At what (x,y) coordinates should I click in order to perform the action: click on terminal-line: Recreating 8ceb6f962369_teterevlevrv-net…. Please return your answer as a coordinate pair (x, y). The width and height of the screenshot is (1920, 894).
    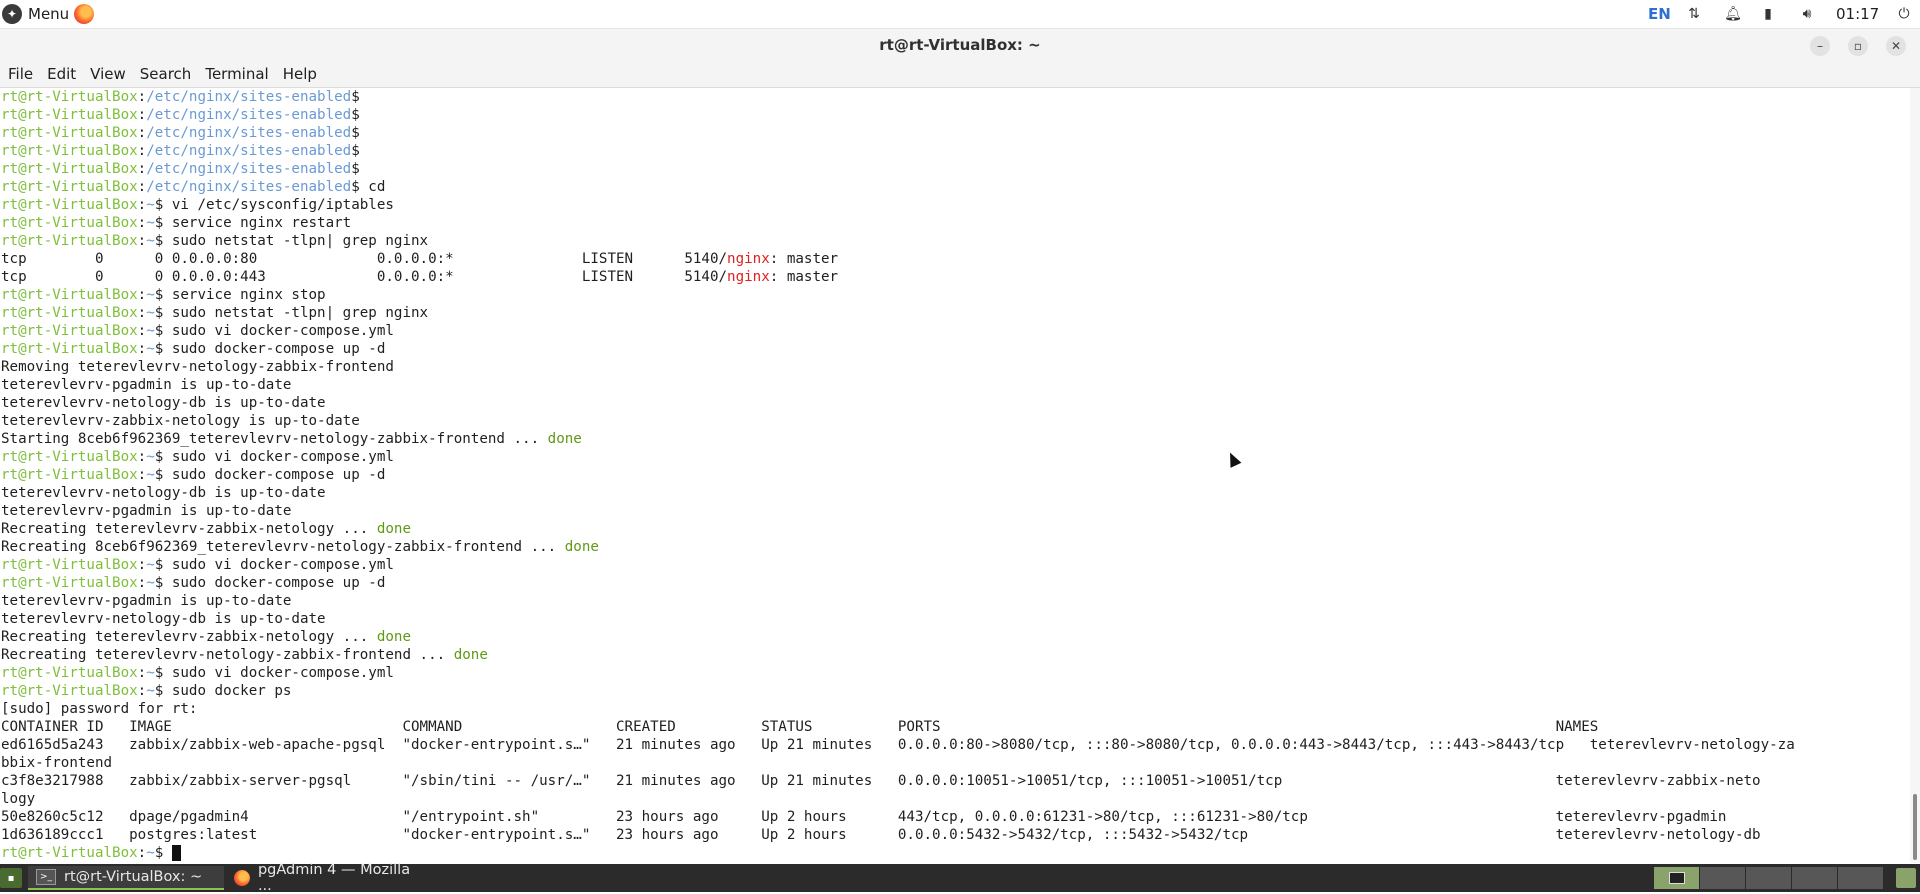
    Looking at the image, I should click on (898, 547).